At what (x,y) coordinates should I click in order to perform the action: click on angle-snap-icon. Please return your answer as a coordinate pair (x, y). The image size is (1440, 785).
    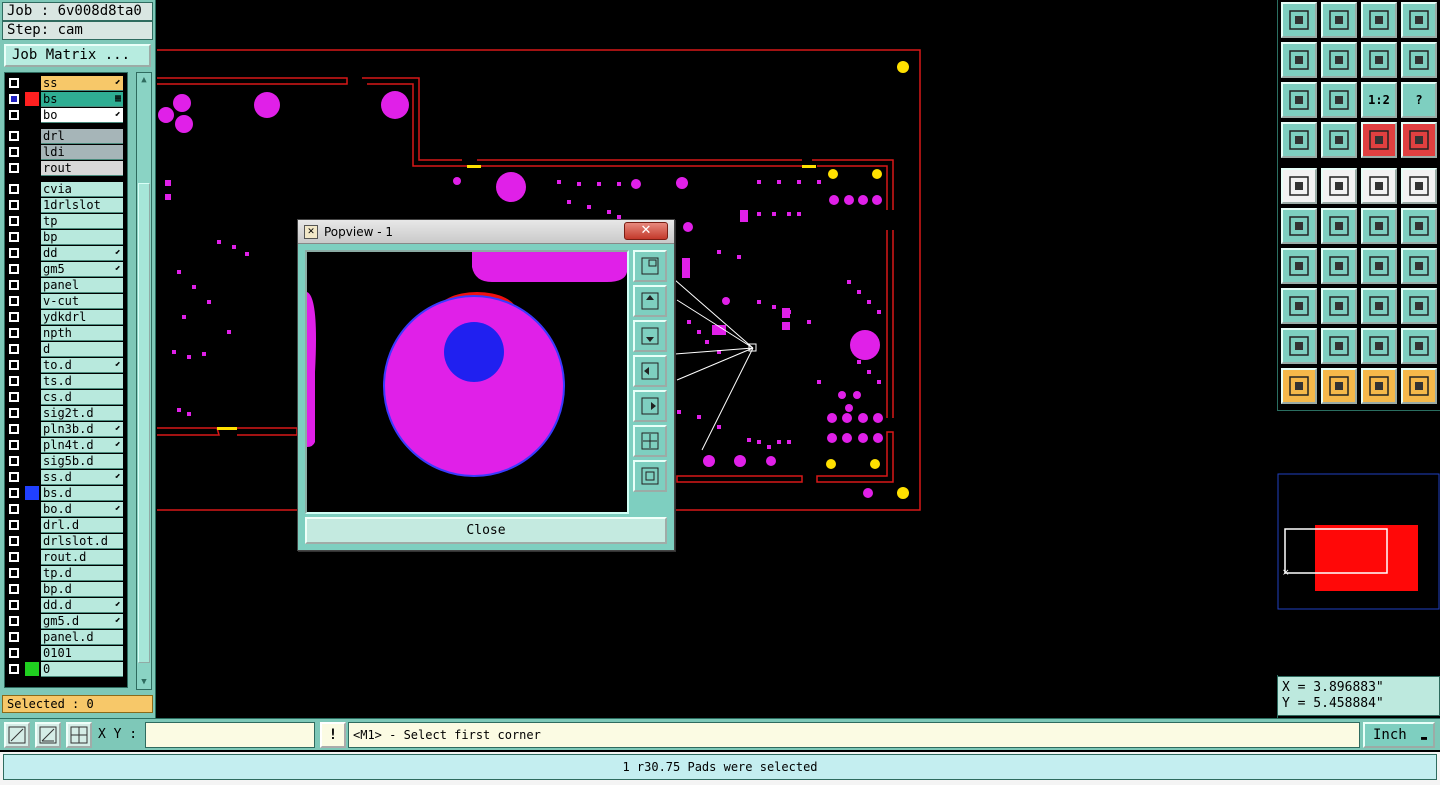
    Looking at the image, I should click on (48, 735).